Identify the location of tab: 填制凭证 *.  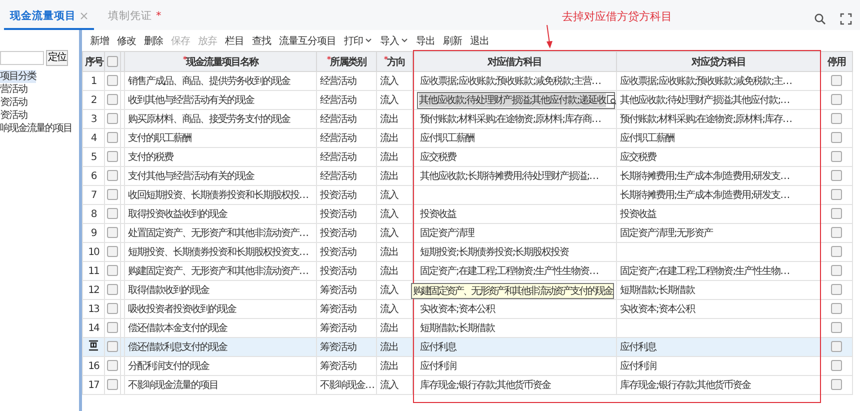
(135, 19).